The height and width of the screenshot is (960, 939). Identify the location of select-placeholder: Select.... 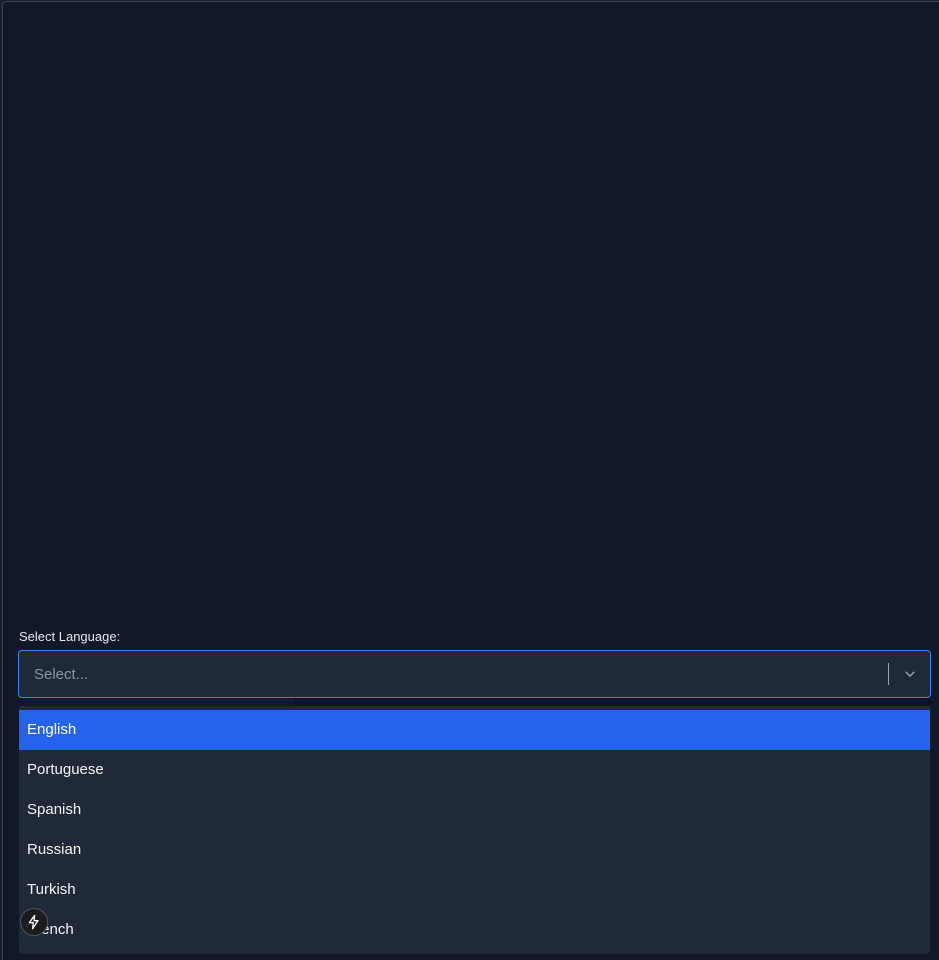
(61, 674).